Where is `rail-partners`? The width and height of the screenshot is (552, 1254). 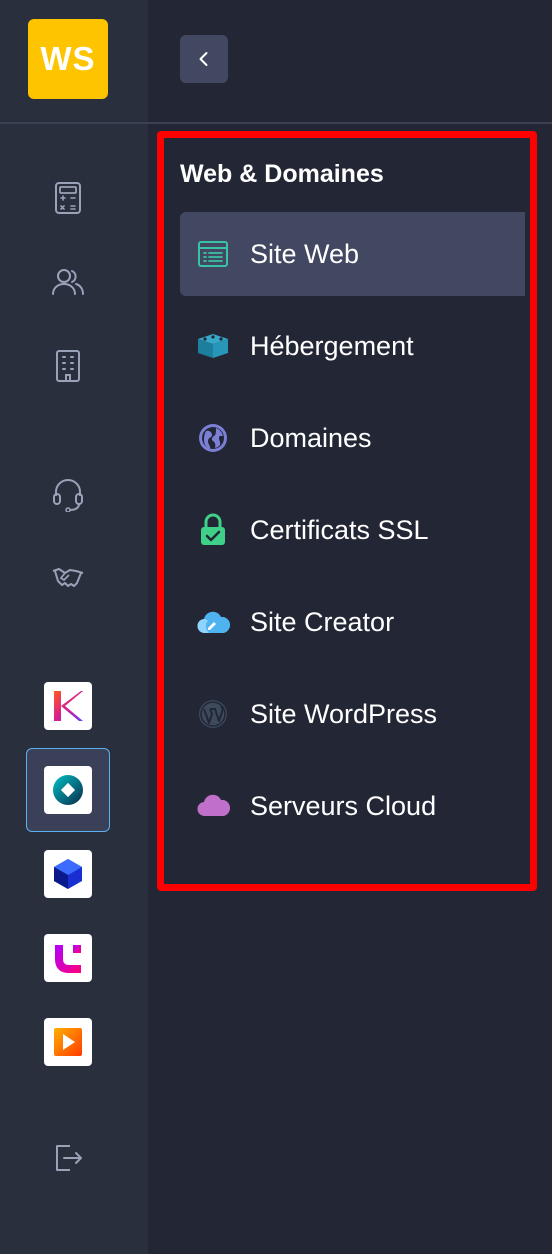 rail-partners is located at coordinates (68, 578).